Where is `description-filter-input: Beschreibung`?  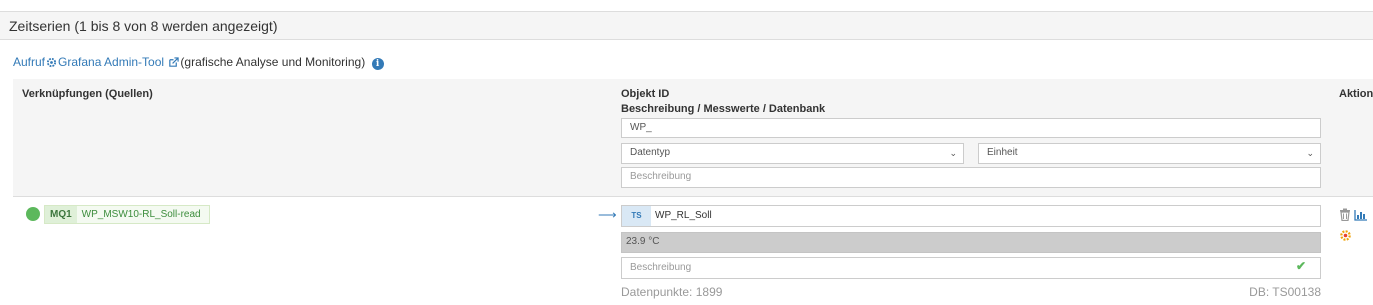
description-filter-input: Beschreibung is located at coordinates (971, 177).